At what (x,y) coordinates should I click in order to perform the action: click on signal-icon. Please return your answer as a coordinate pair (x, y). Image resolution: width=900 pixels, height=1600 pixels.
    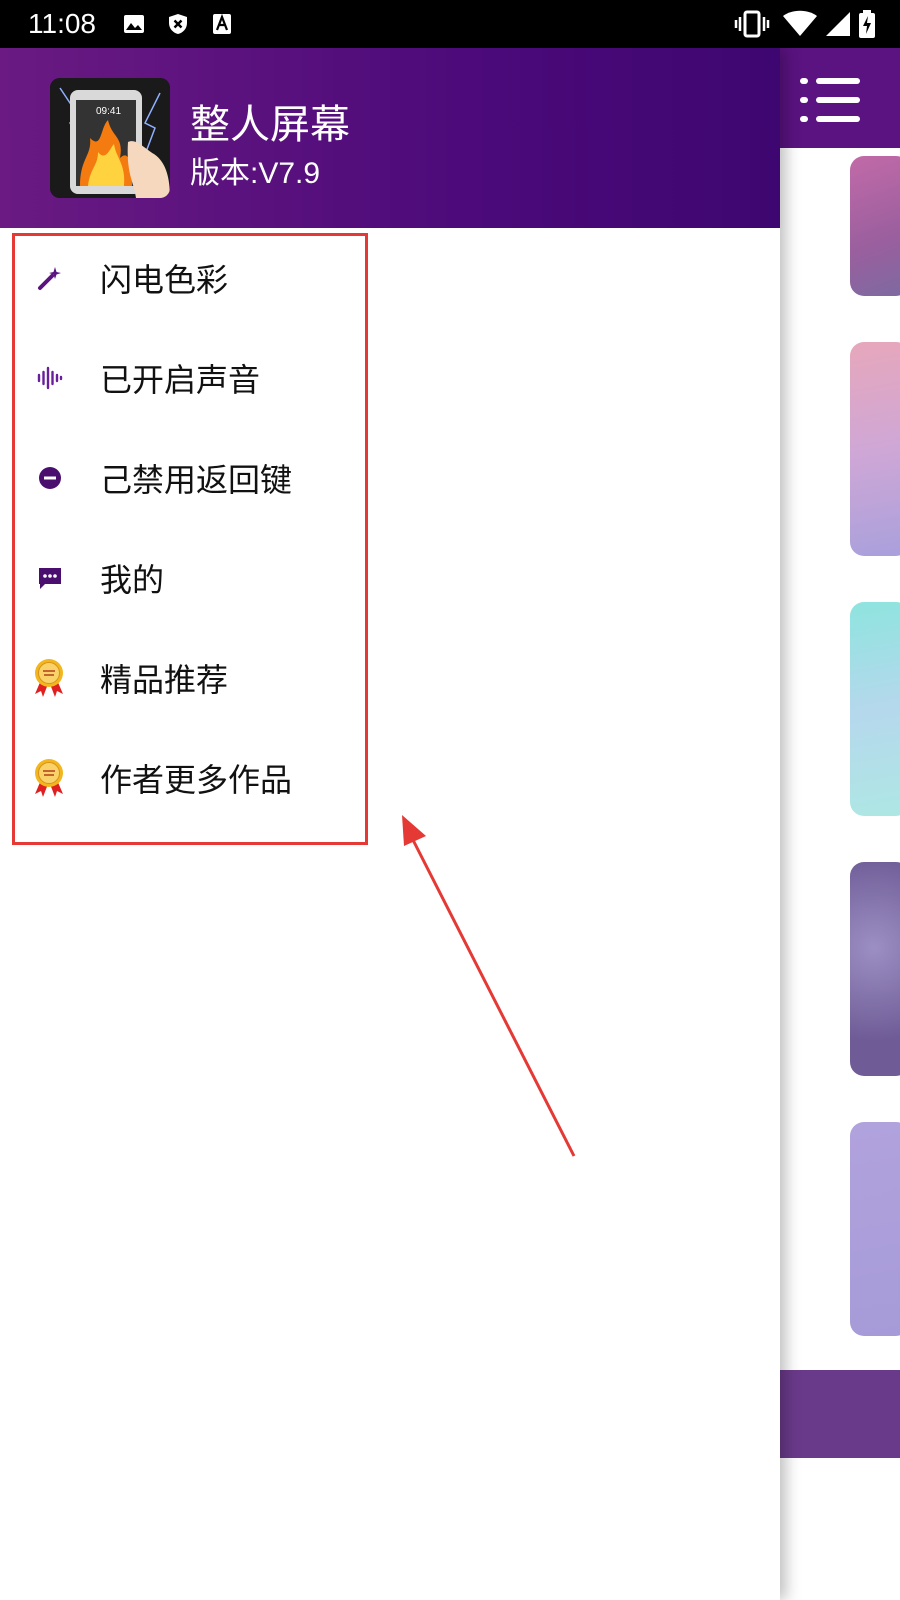
    Looking at the image, I should click on (838, 24).